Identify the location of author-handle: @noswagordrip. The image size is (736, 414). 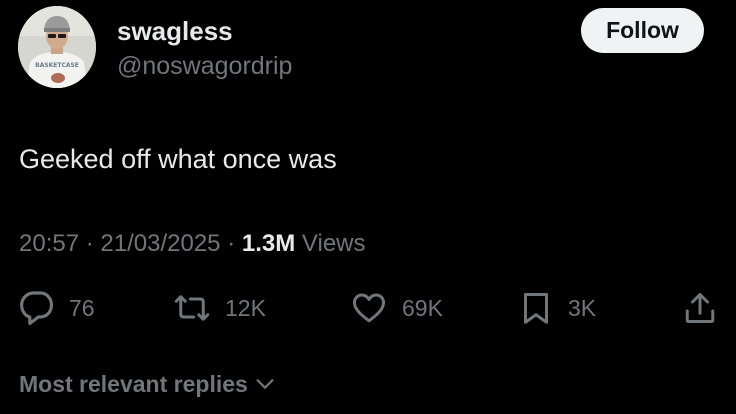
(204, 66).